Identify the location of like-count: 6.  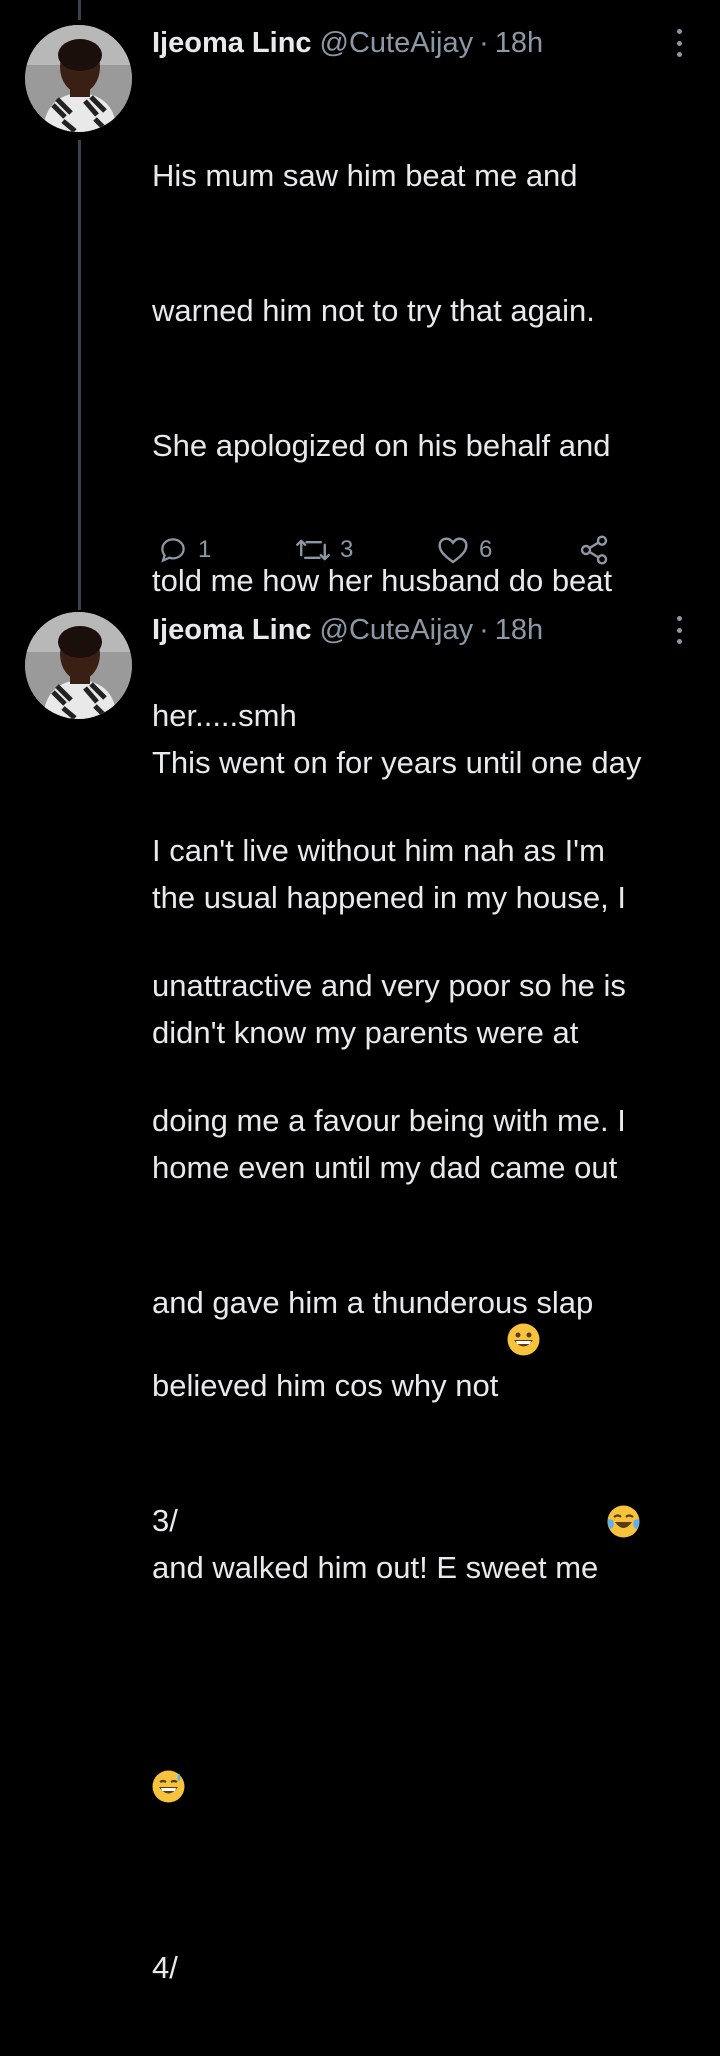
(486, 549).